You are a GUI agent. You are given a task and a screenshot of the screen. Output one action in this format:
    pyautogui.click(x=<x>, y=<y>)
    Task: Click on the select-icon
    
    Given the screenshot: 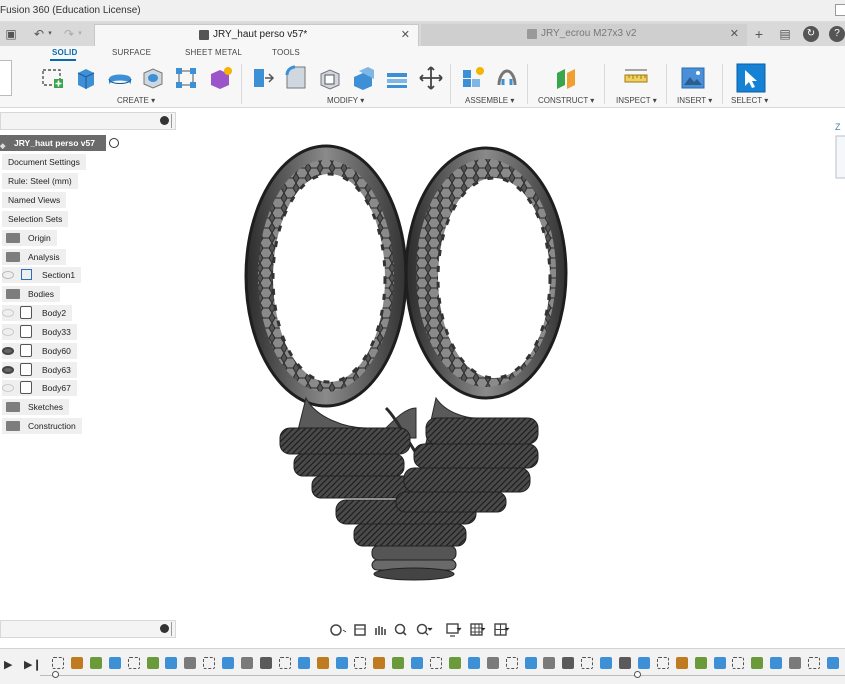 What is the action you would take?
    pyautogui.click(x=751, y=78)
    